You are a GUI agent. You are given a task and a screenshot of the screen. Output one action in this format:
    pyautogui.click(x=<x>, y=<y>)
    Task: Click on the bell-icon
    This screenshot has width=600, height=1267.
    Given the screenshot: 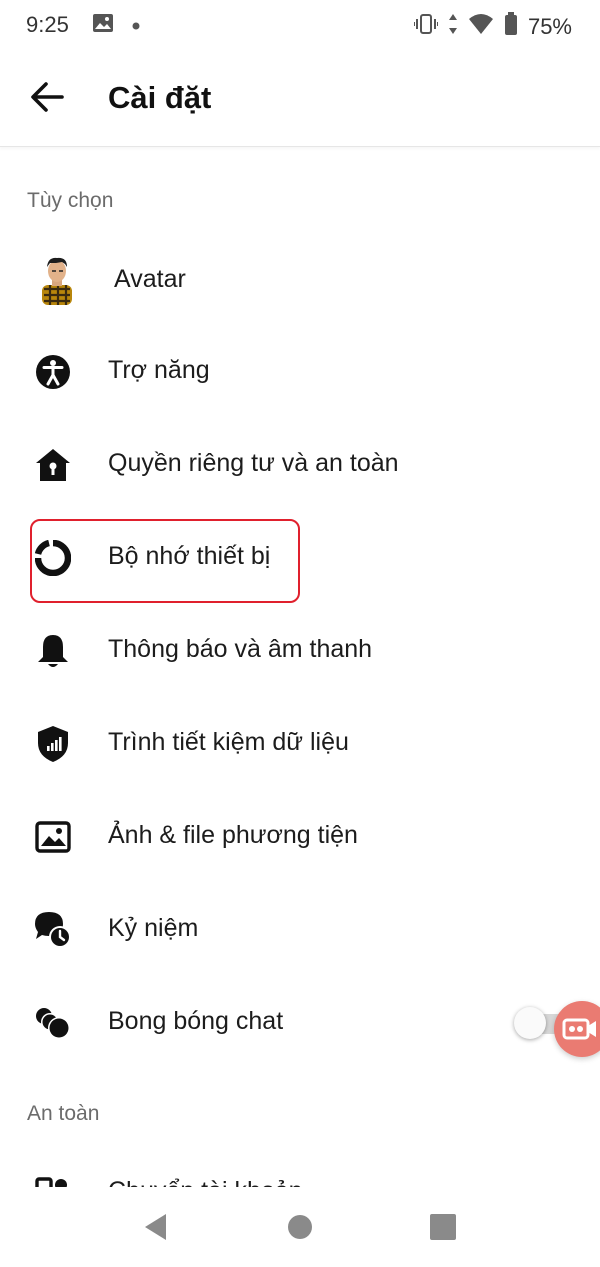 What is the action you would take?
    pyautogui.click(x=53, y=651)
    